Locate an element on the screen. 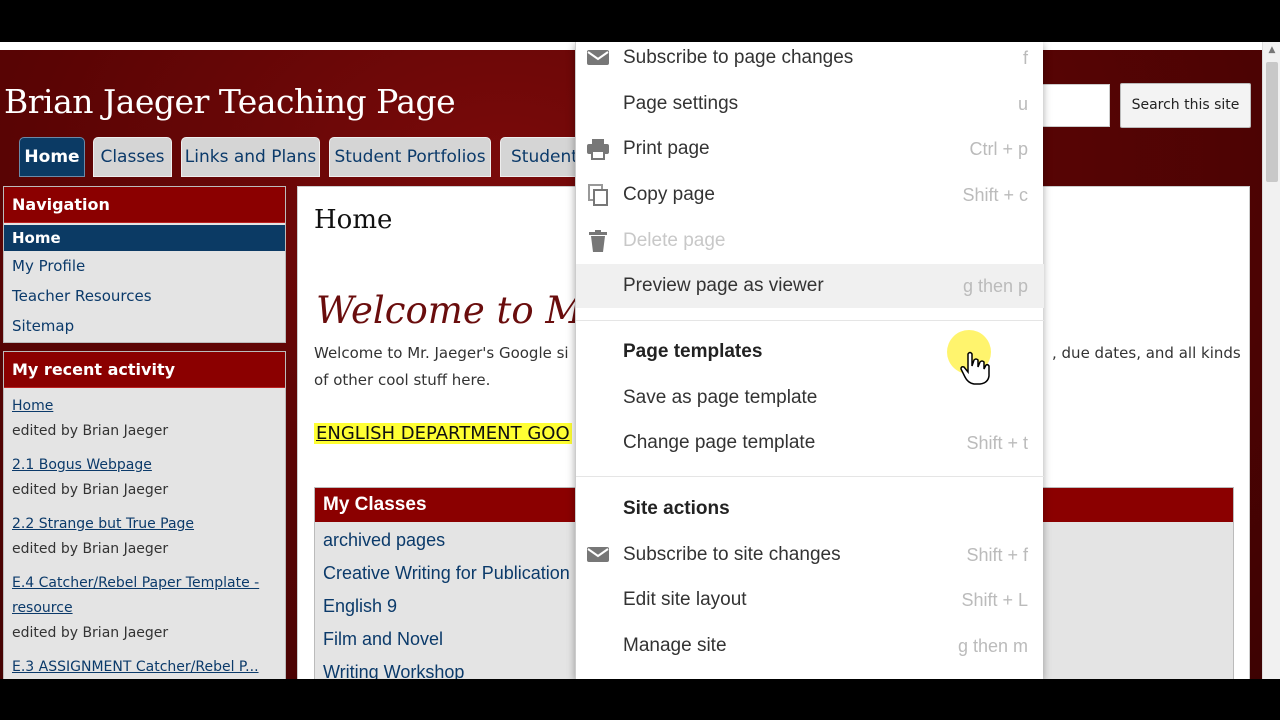 The width and height of the screenshot is (1280, 720). menu-item-delete-page: Delete page is located at coordinates (810, 241).